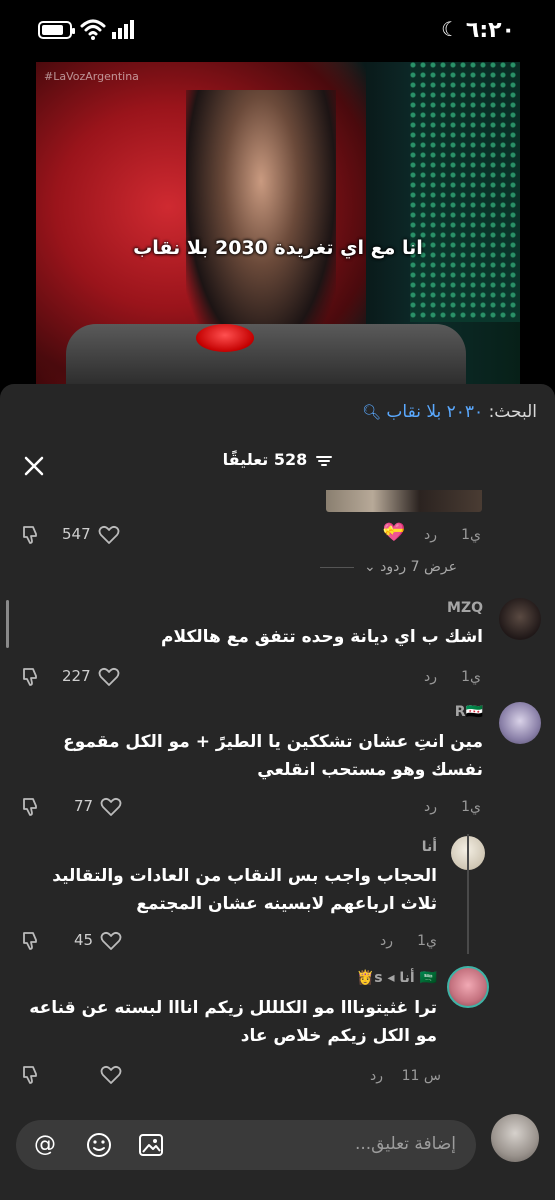  I want to click on like-count: 547, so click(76, 534).